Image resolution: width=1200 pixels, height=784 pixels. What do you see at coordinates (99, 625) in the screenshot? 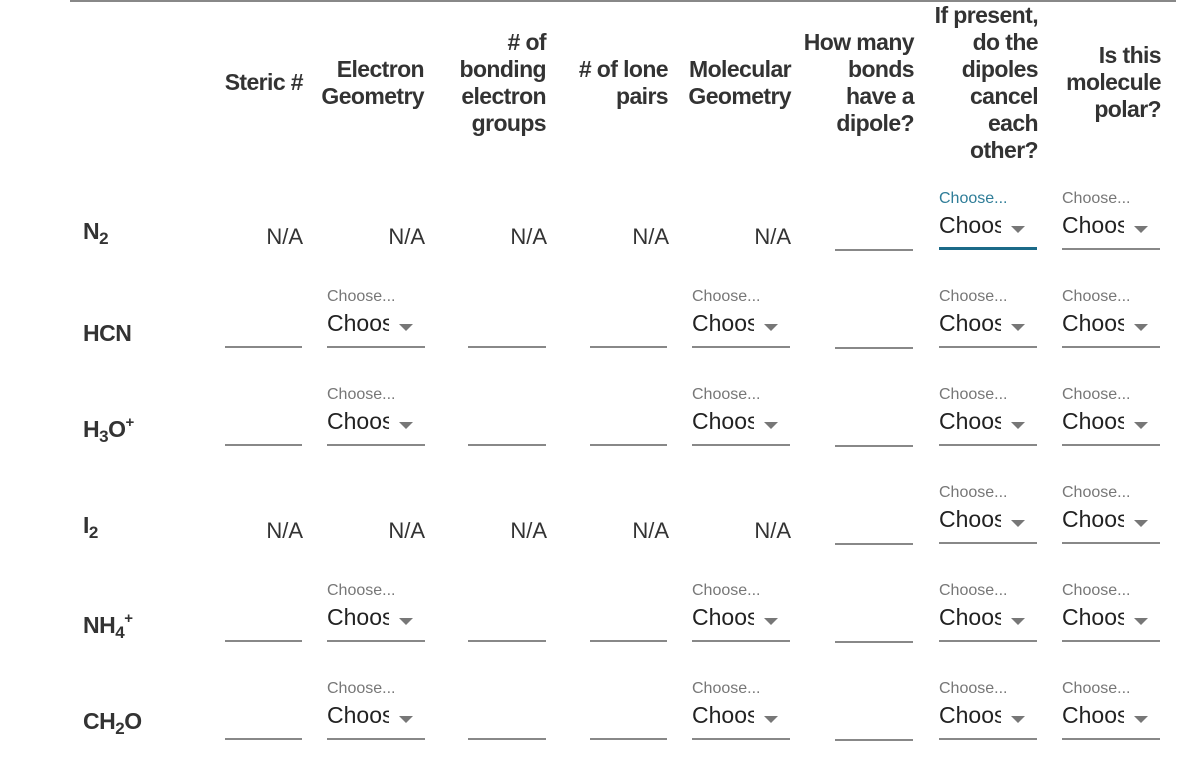
I see `molecule-base: NH` at bounding box center [99, 625].